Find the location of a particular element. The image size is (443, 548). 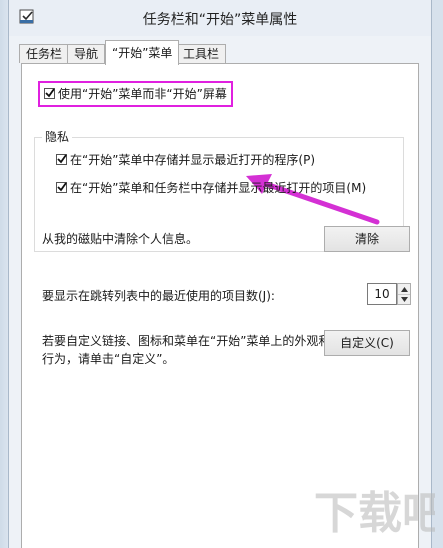

use-start-menu-label: 使用“开始”菜单而非“开始”屏幕 is located at coordinates (142, 94).